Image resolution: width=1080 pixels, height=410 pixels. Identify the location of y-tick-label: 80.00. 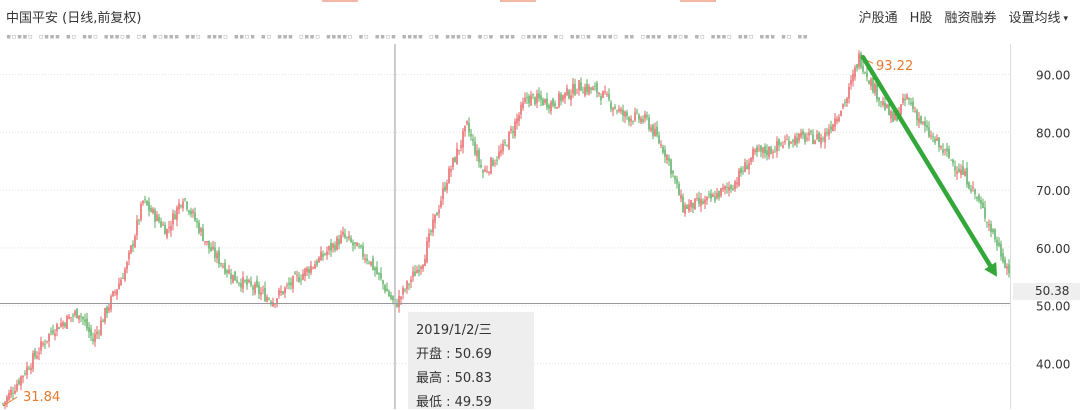
(1053, 133).